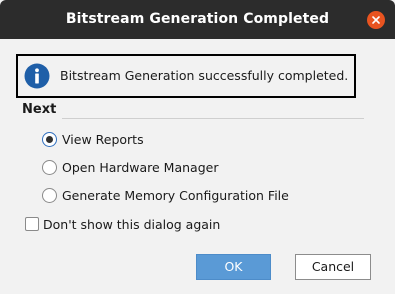 Image resolution: width=395 pixels, height=294 pixels. I want to click on cancel-button: Cancel, so click(333, 267).